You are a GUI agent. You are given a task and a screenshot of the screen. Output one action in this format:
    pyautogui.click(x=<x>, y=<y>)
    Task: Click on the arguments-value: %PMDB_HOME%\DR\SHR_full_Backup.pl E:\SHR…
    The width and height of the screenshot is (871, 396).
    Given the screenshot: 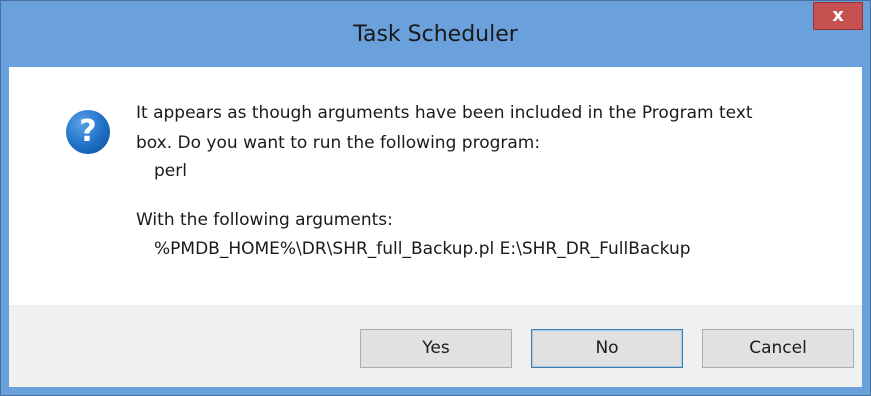 What is the action you would take?
    pyautogui.click(x=422, y=249)
    